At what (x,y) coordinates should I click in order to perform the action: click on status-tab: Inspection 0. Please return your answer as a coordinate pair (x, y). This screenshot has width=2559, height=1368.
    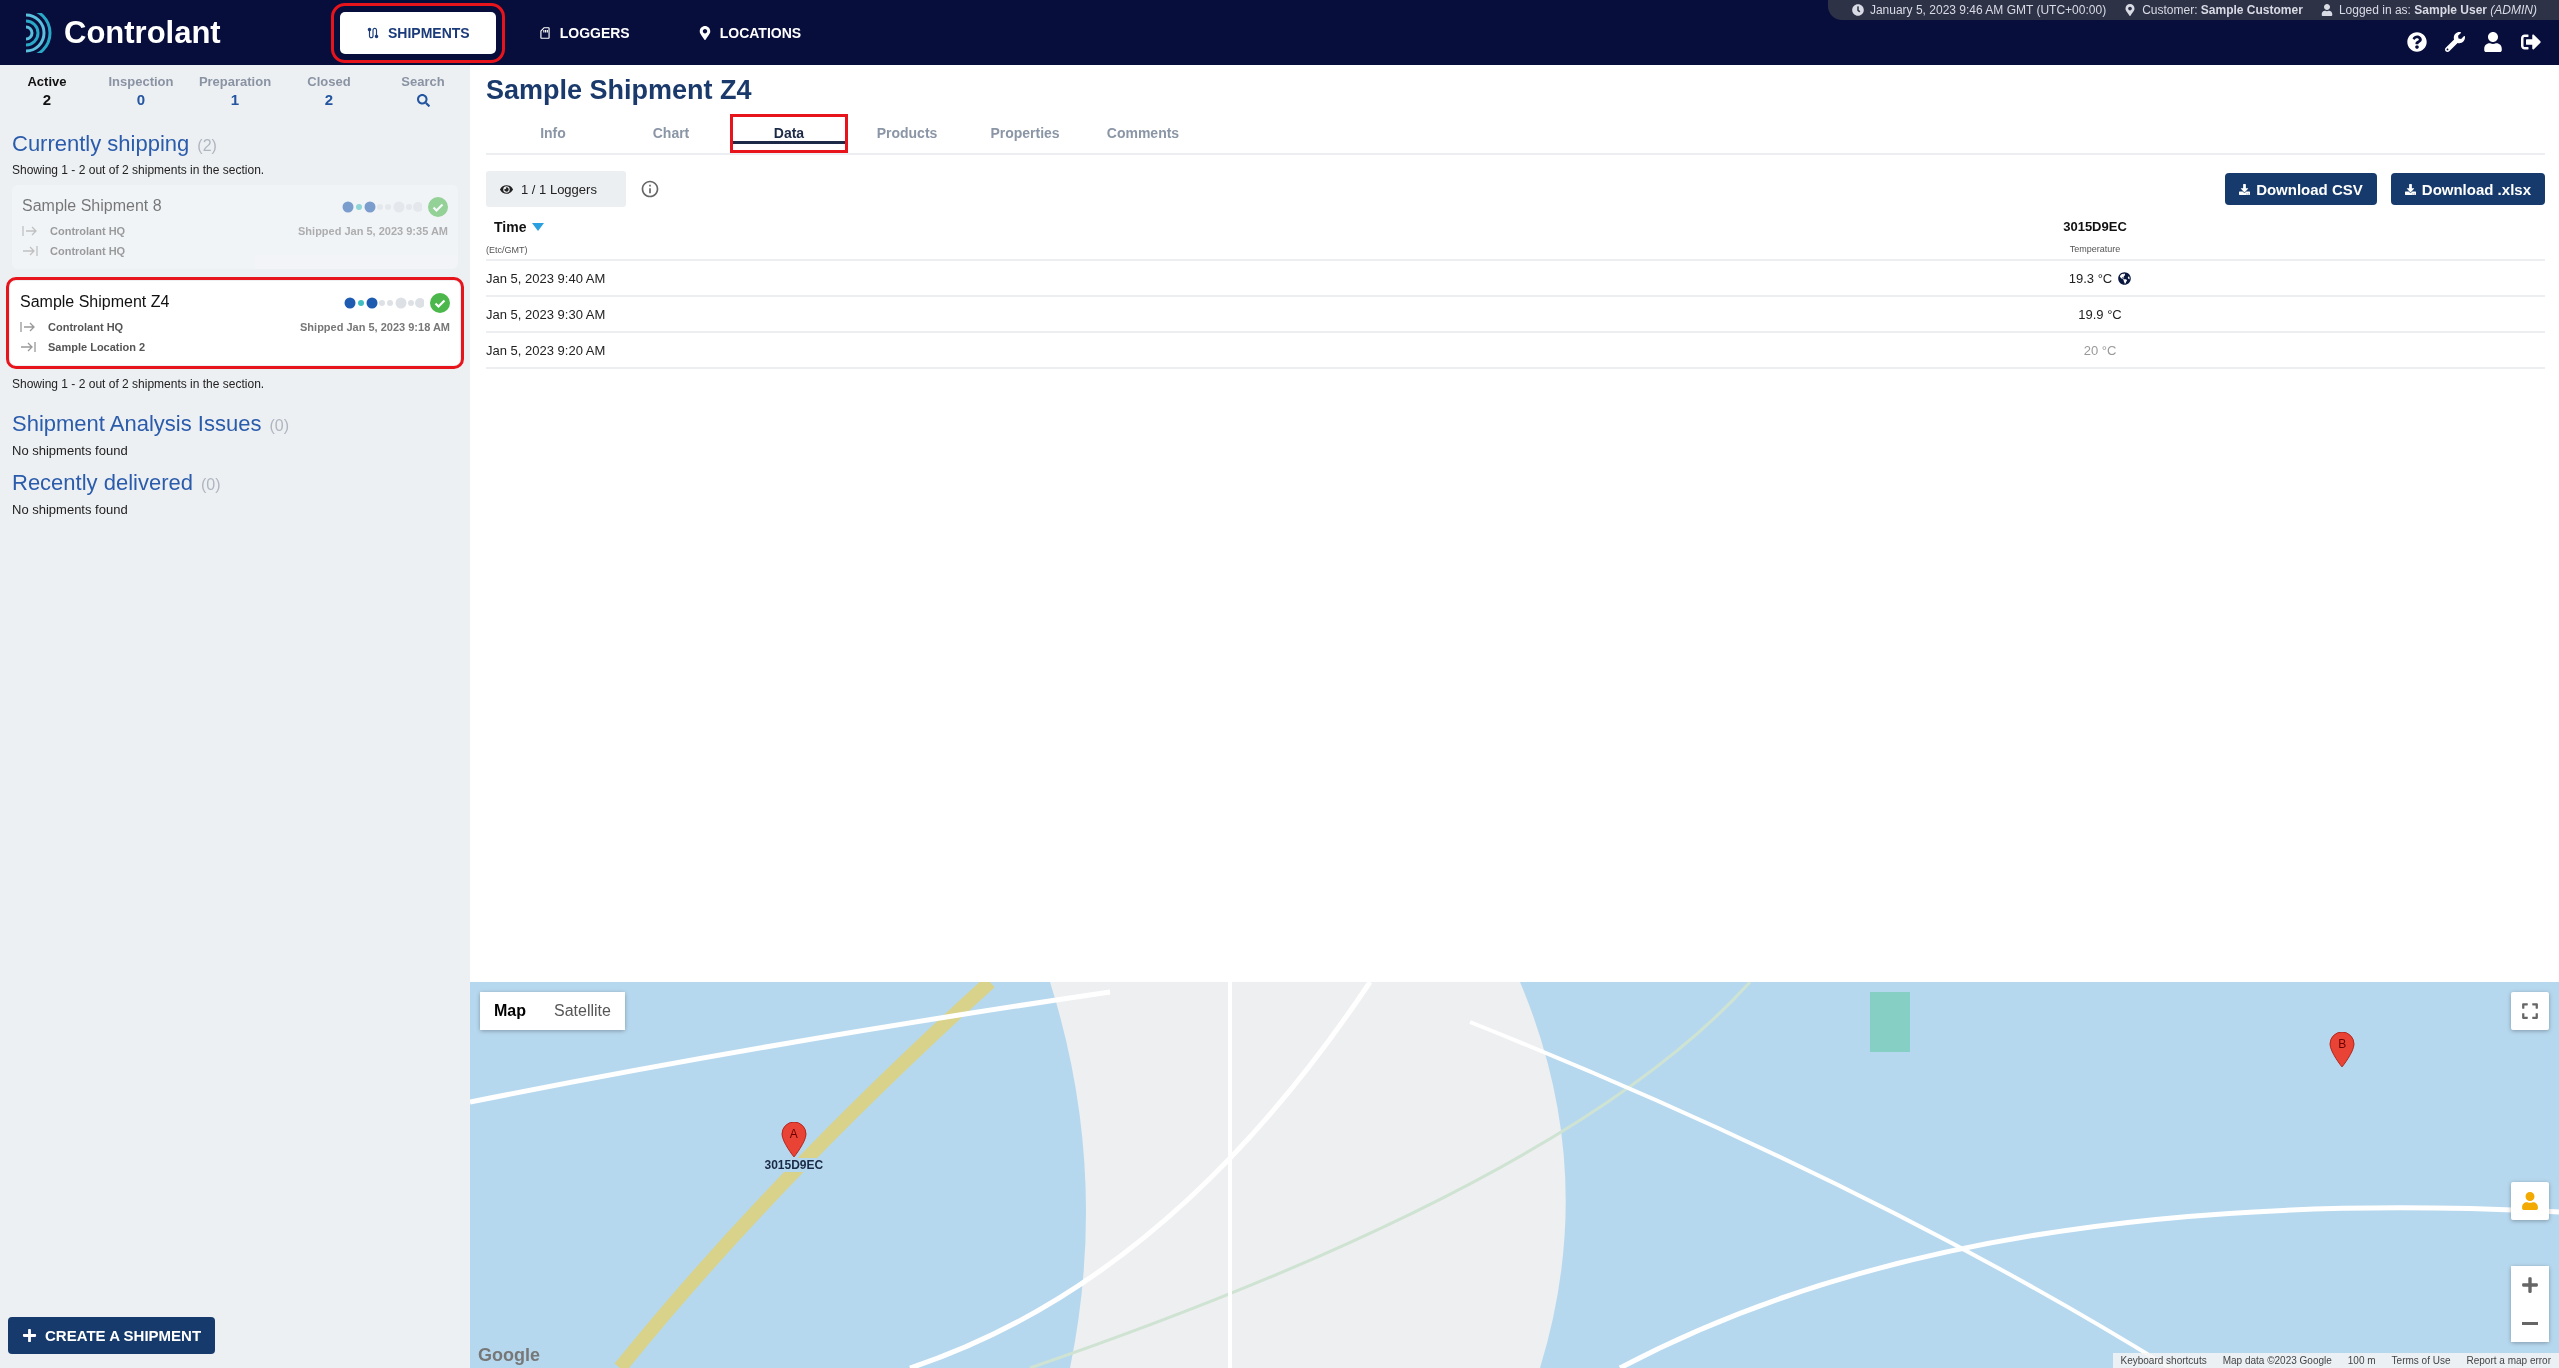
    Looking at the image, I should click on (141, 91).